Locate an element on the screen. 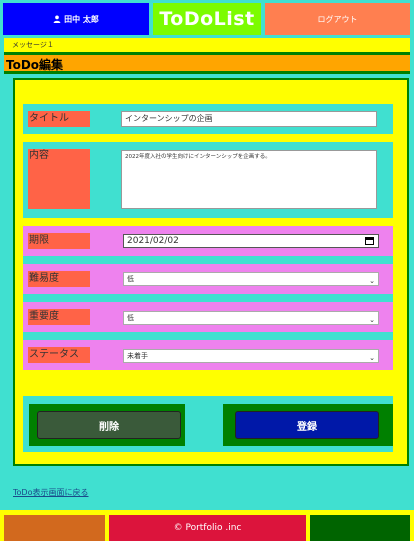 This screenshot has width=414, height=541. status-row: ステータス 未着手 ⌄ is located at coordinates (208, 355).